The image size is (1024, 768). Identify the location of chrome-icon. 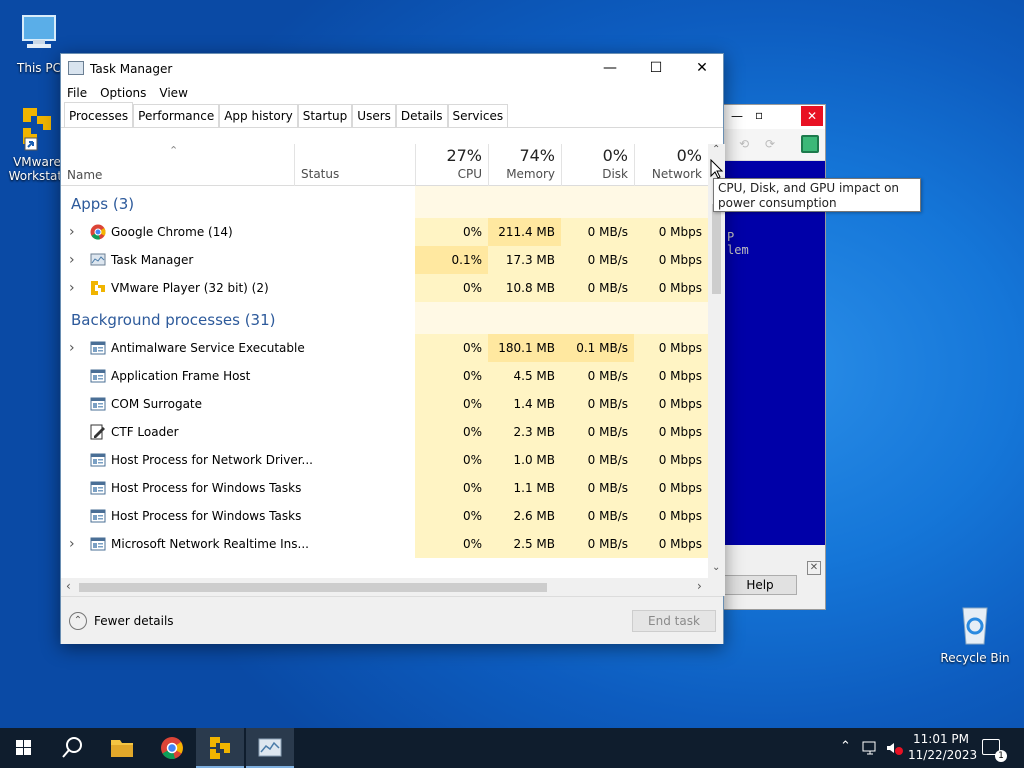
(98, 232).